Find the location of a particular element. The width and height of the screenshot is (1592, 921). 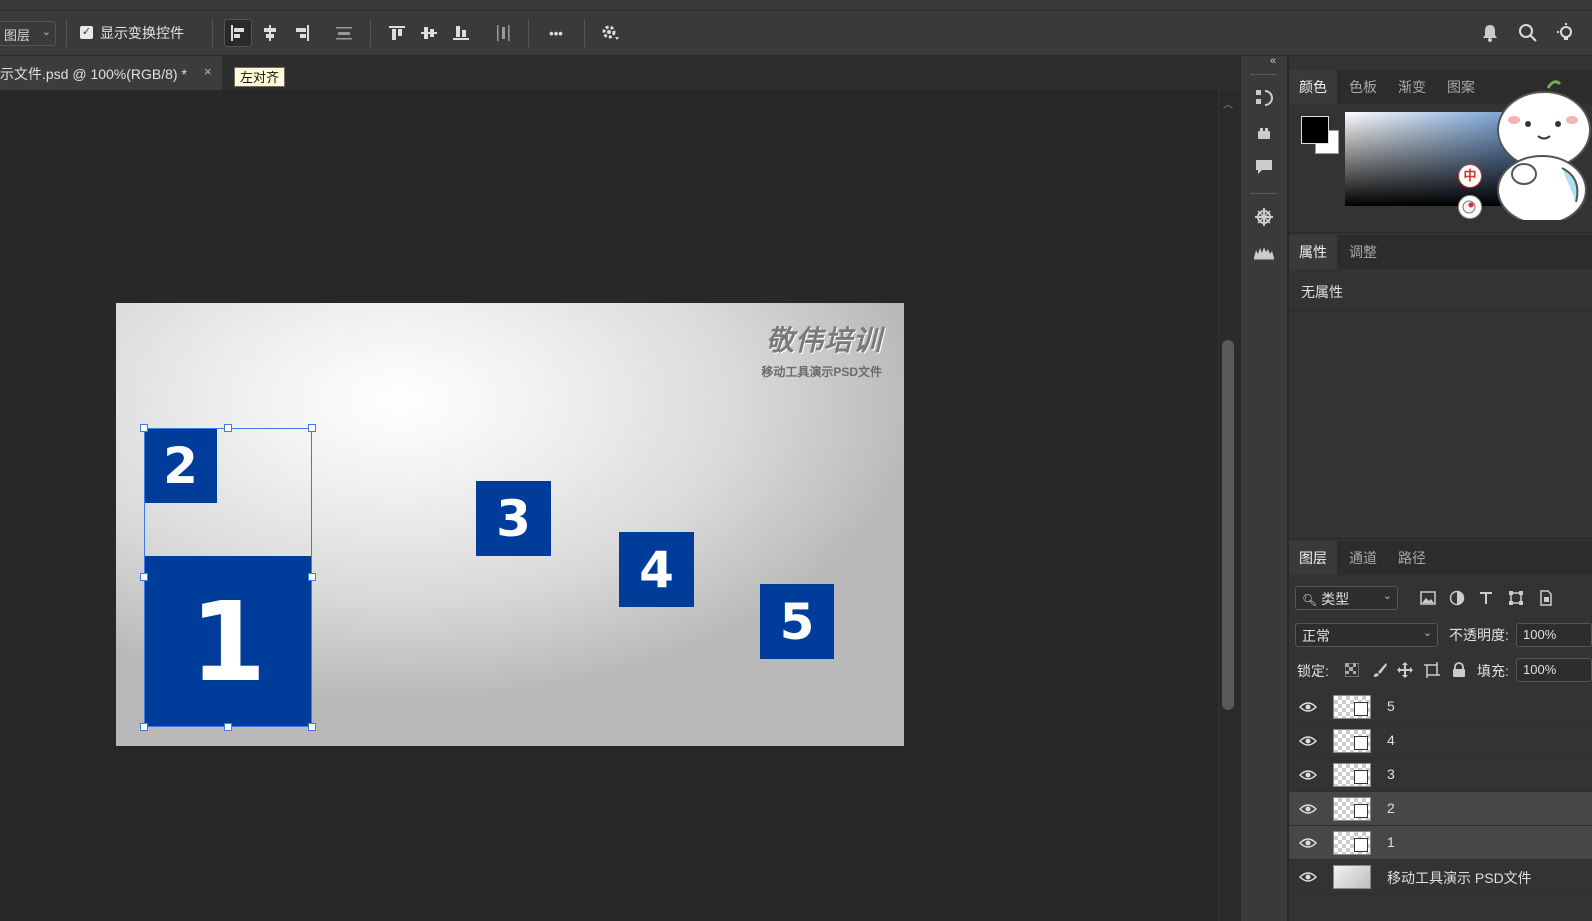

document-tab: 演示文件.psd @ 100%(RGB/8) * × is located at coordinates (111, 73).